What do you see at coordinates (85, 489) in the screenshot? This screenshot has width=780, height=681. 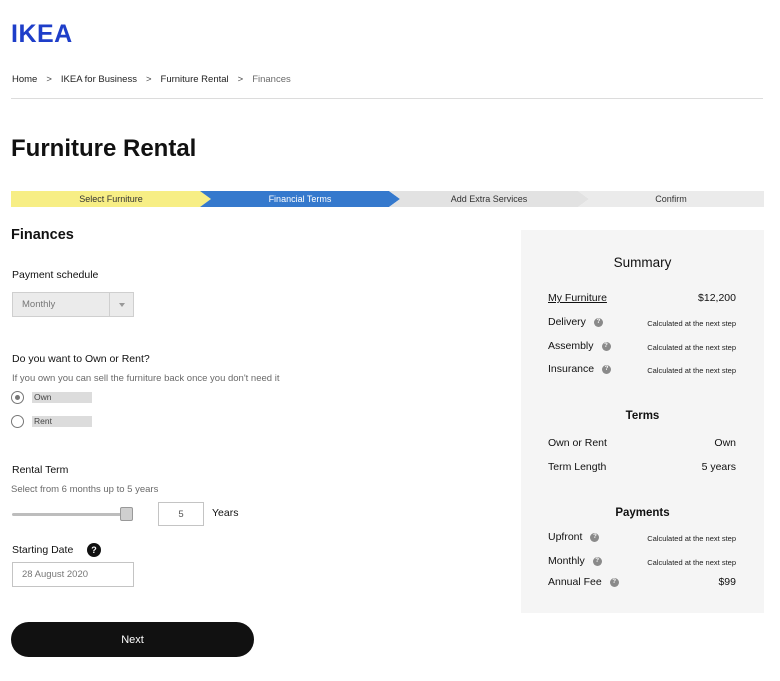 I see `rental-term-hint: Select from 6 months up to 5 years` at bounding box center [85, 489].